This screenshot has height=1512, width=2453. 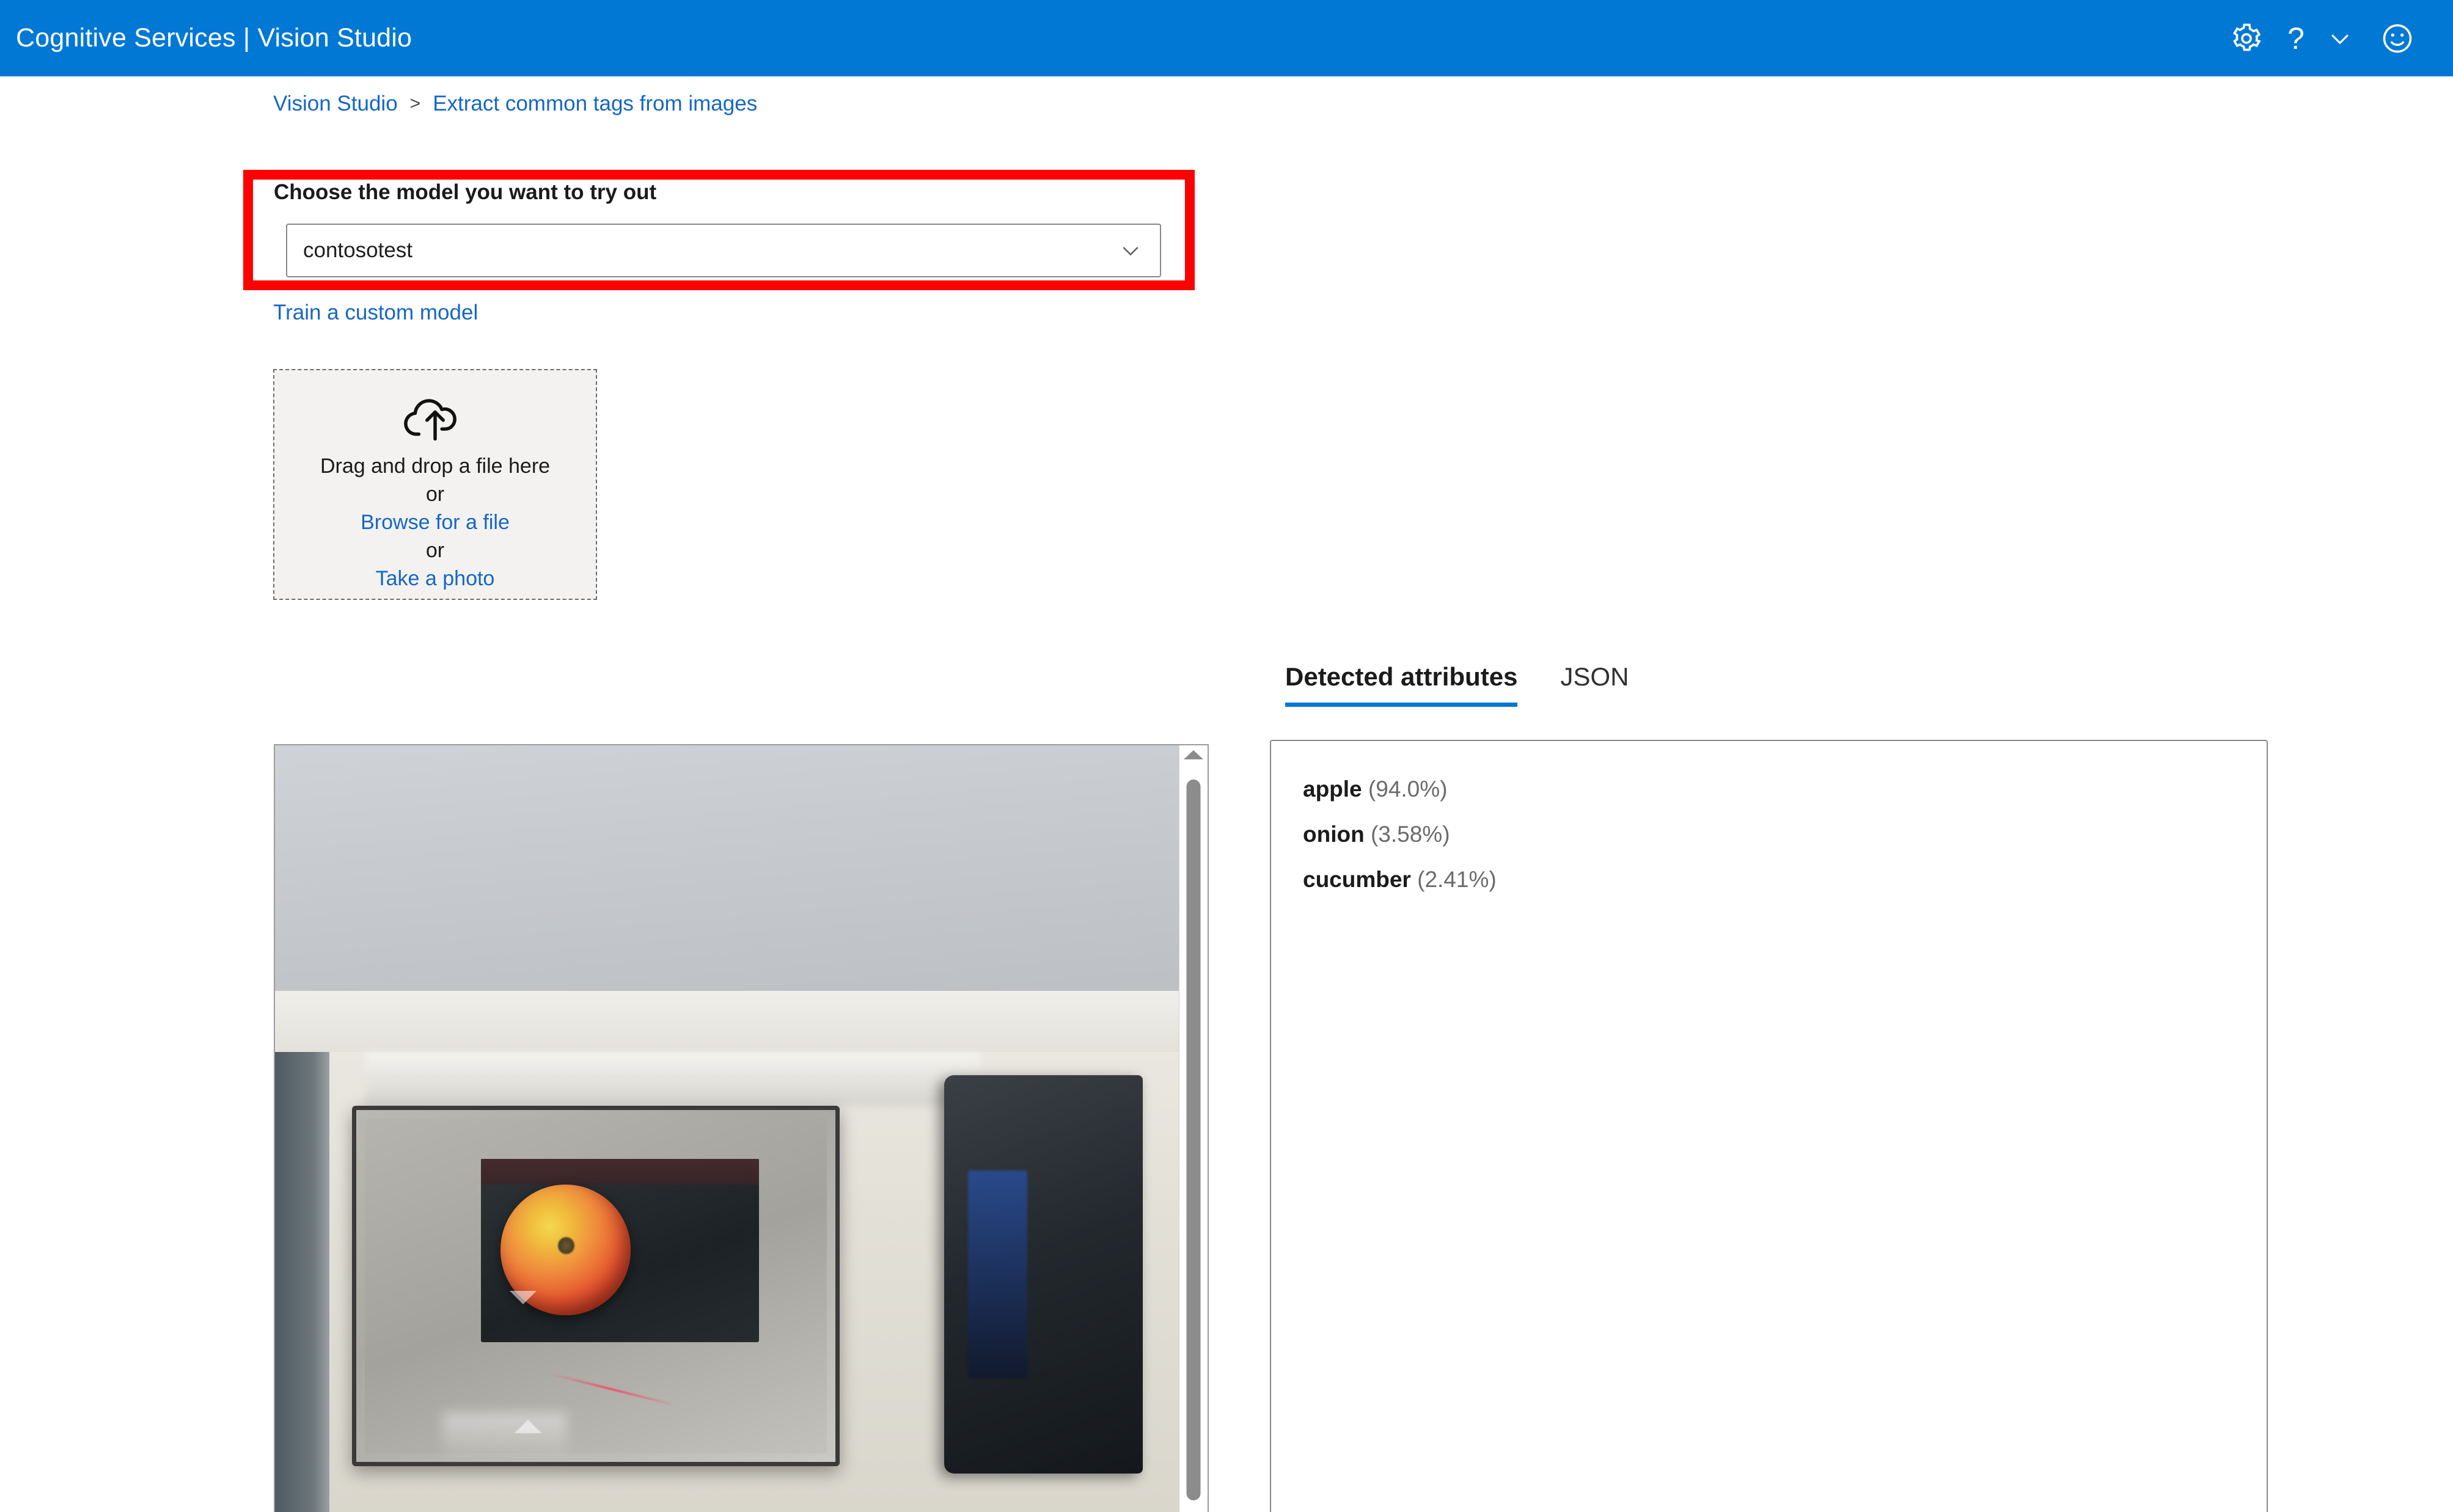 What do you see at coordinates (466, 192) in the screenshot?
I see `model-picker-label: Choose the model you want to try out` at bounding box center [466, 192].